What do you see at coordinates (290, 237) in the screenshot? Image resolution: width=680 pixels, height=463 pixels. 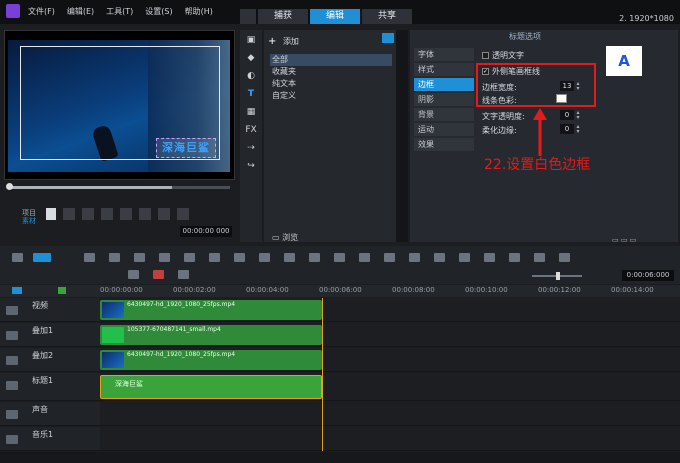 I see `browse-label: 浏览` at bounding box center [290, 237].